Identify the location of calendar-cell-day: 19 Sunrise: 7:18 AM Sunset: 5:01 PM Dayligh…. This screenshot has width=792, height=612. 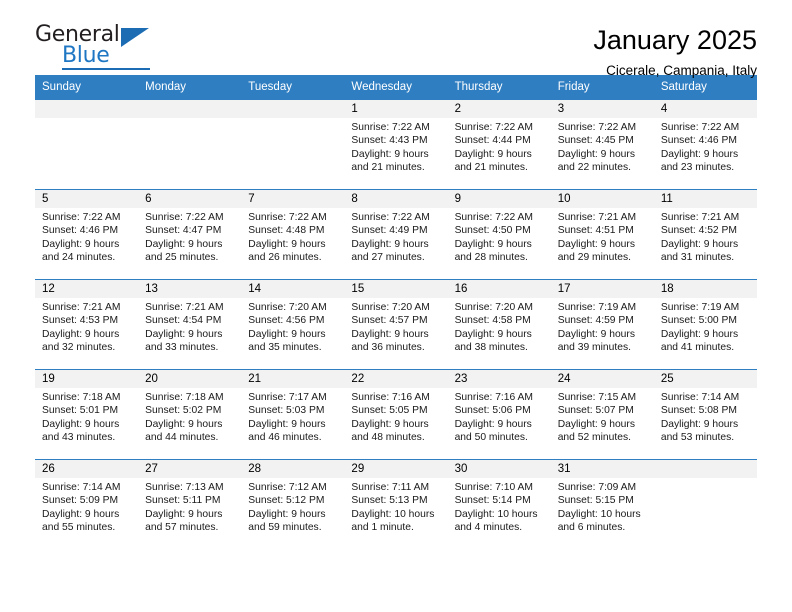
(87, 414).